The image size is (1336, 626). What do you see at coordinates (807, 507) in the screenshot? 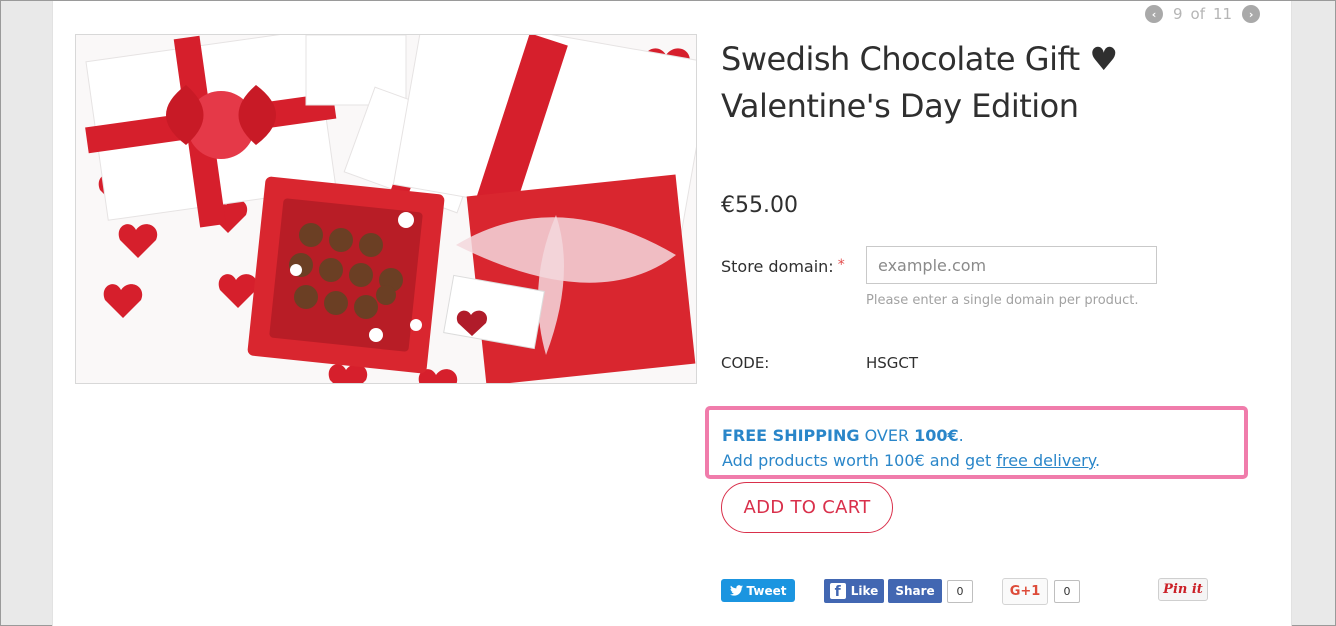
I see `add-to-cart-button: ADD TO CART` at bounding box center [807, 507].